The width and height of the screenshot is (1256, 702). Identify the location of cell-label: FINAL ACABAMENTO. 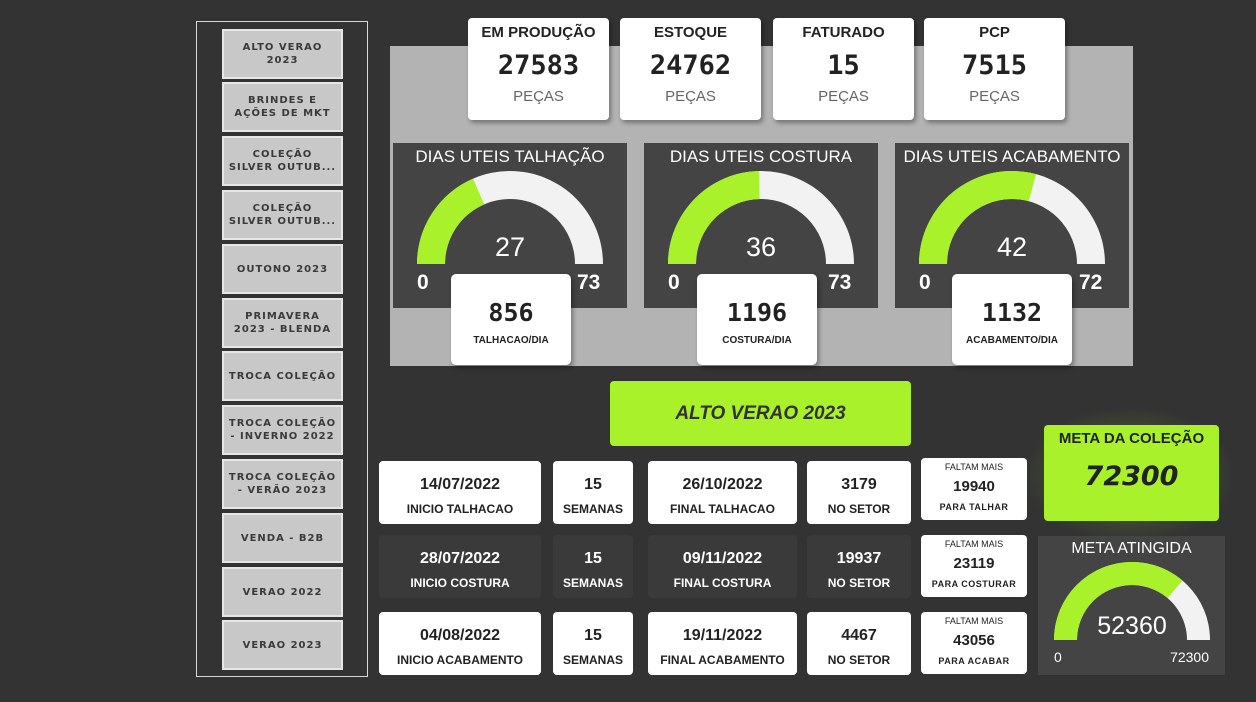
(722, 660).